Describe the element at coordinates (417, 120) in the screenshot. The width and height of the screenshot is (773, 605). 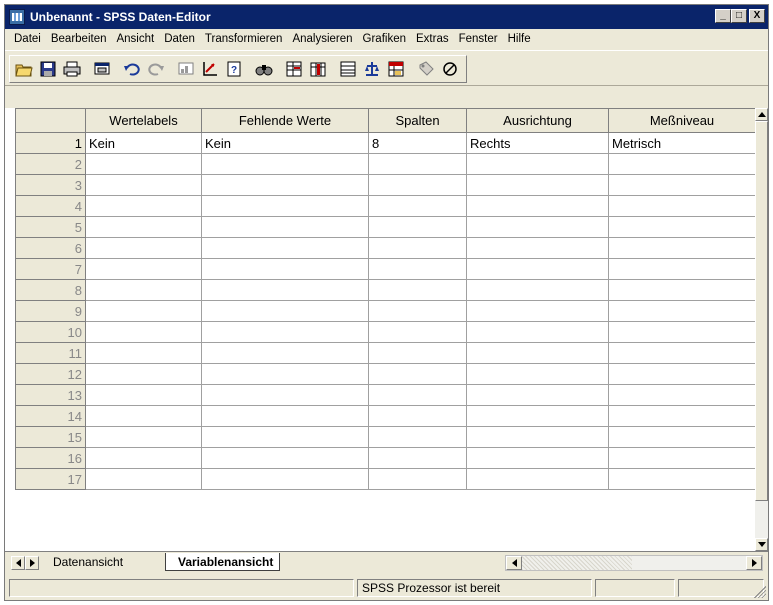
I see `column-header: Spalten` at that location.